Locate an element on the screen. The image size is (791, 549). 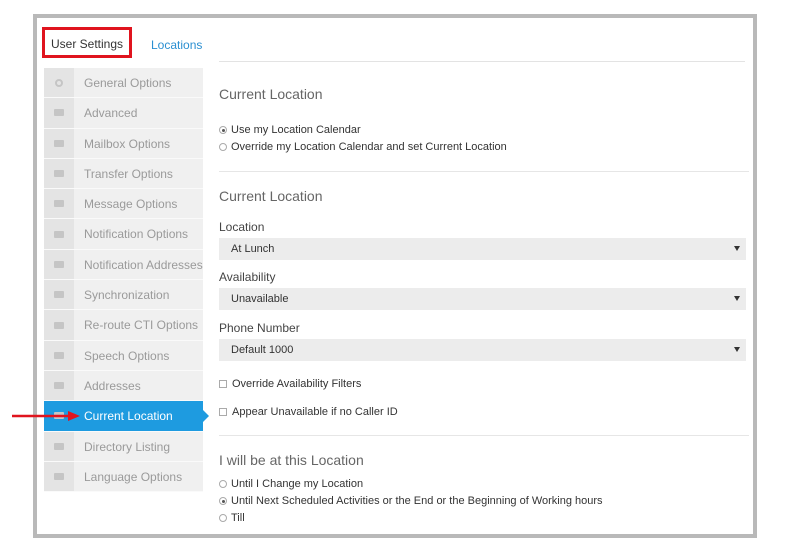
sidebar-item-advanced: Advanced is located at coordinates (123, 113).